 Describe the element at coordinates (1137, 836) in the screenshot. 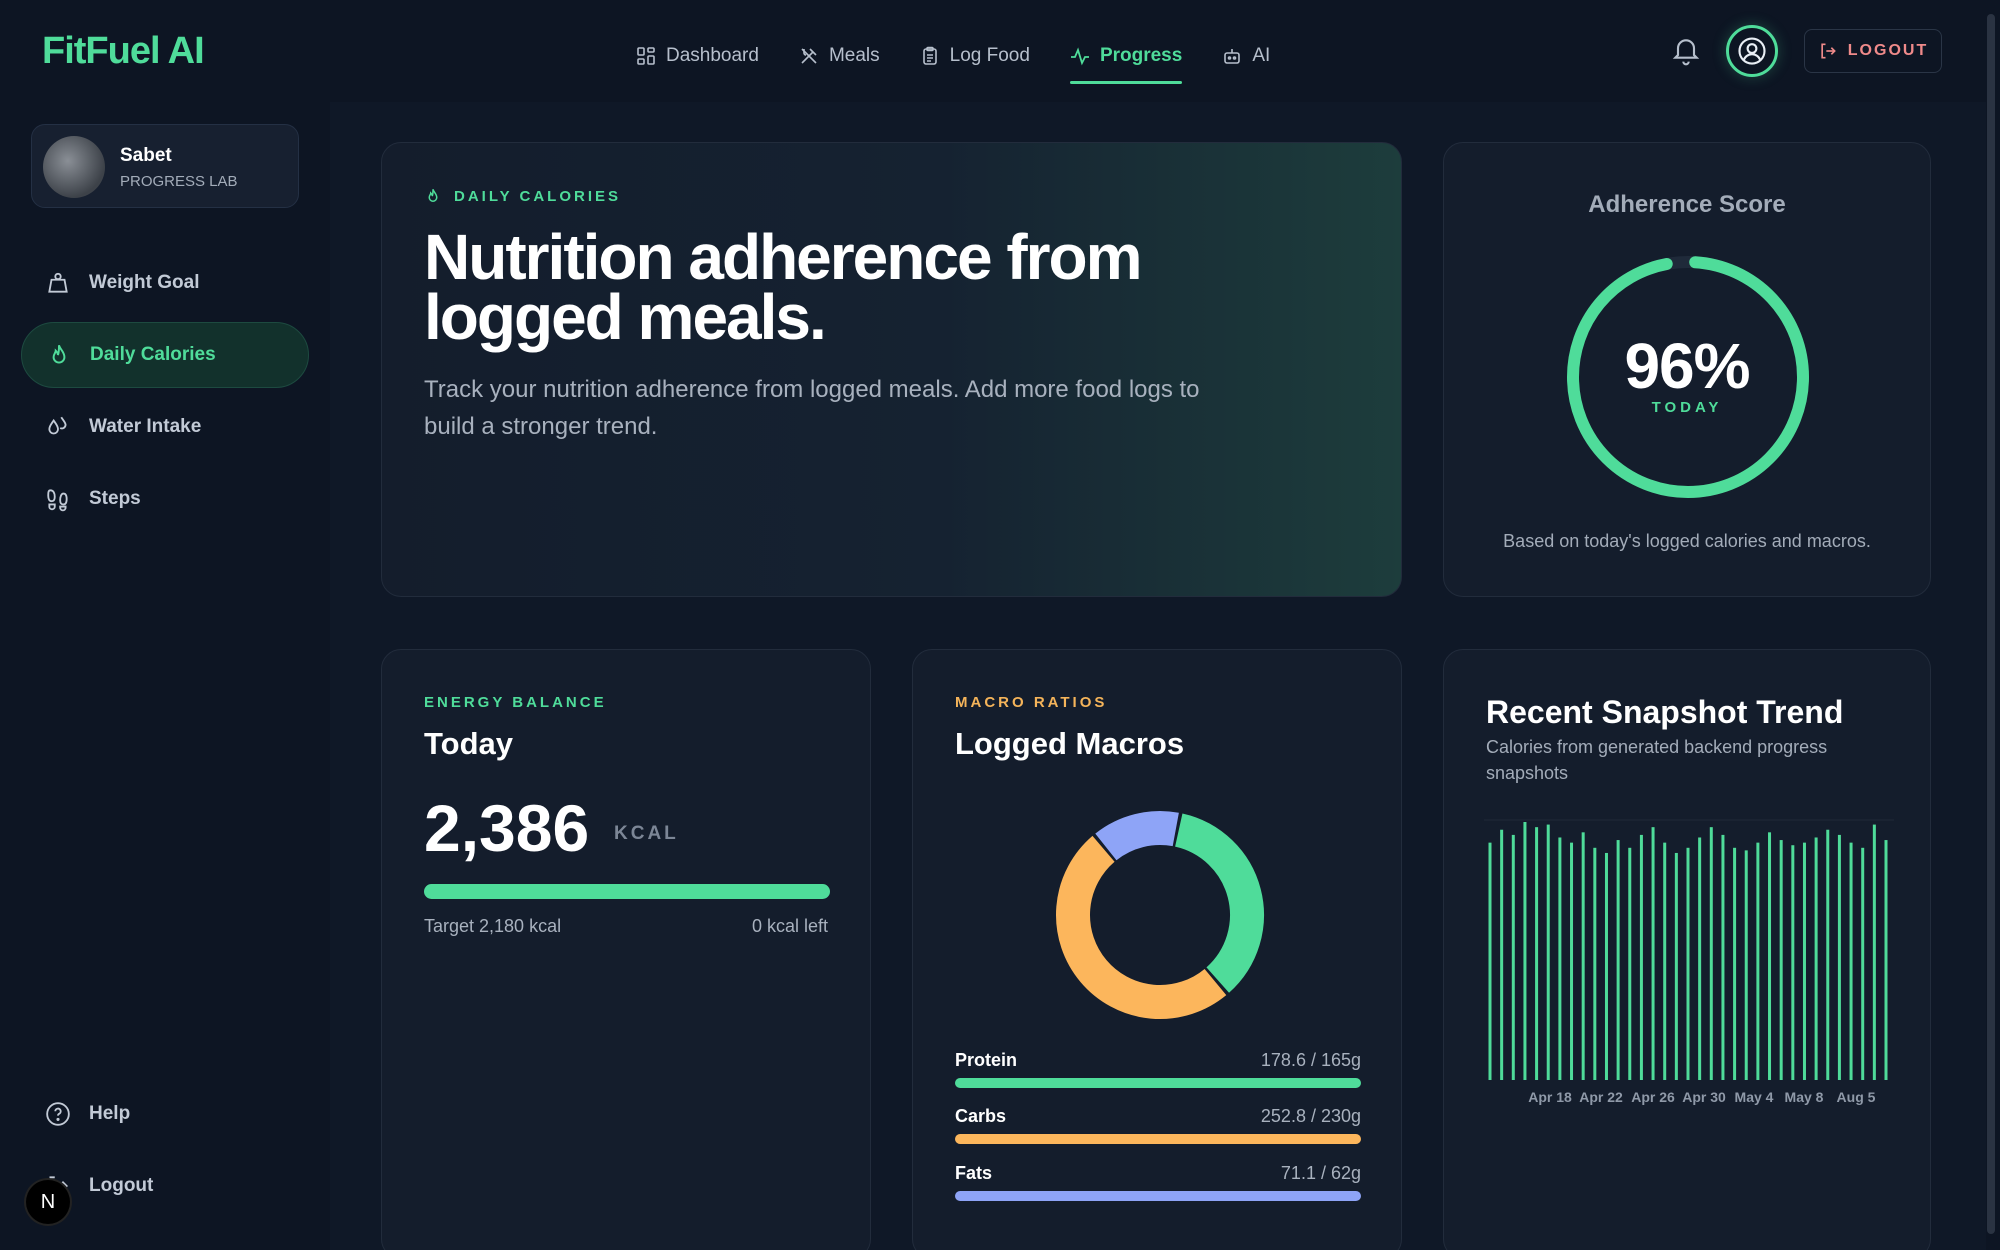

I see `donut-slice-fats` at that location.